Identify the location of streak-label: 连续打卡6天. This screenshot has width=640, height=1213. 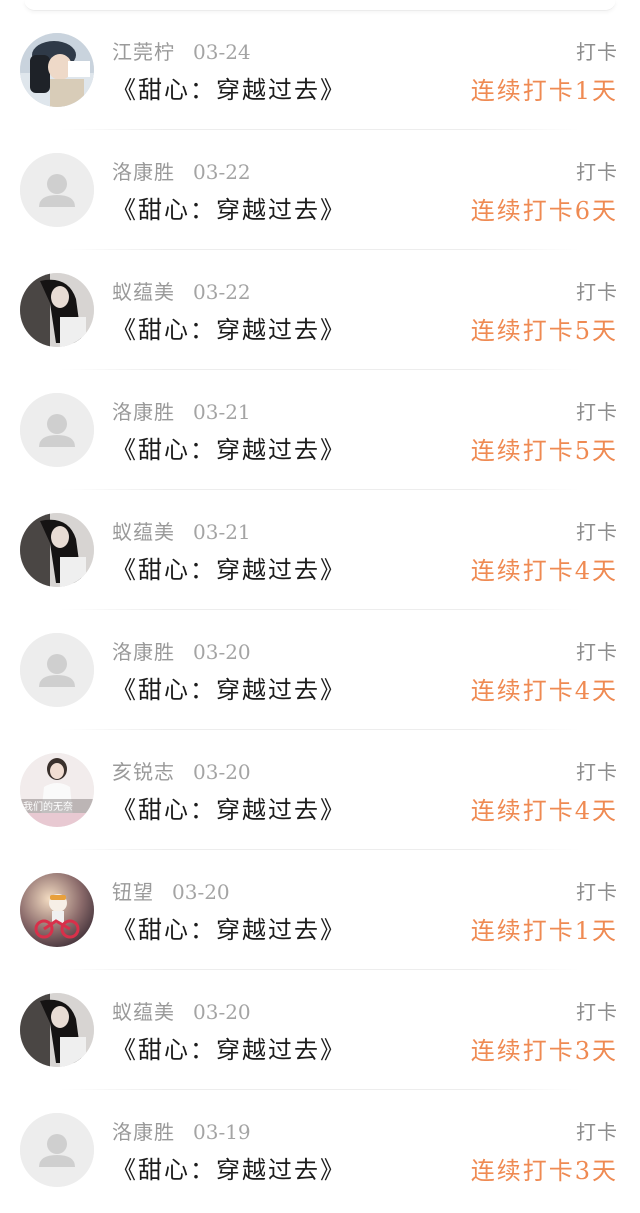
(544, 211).